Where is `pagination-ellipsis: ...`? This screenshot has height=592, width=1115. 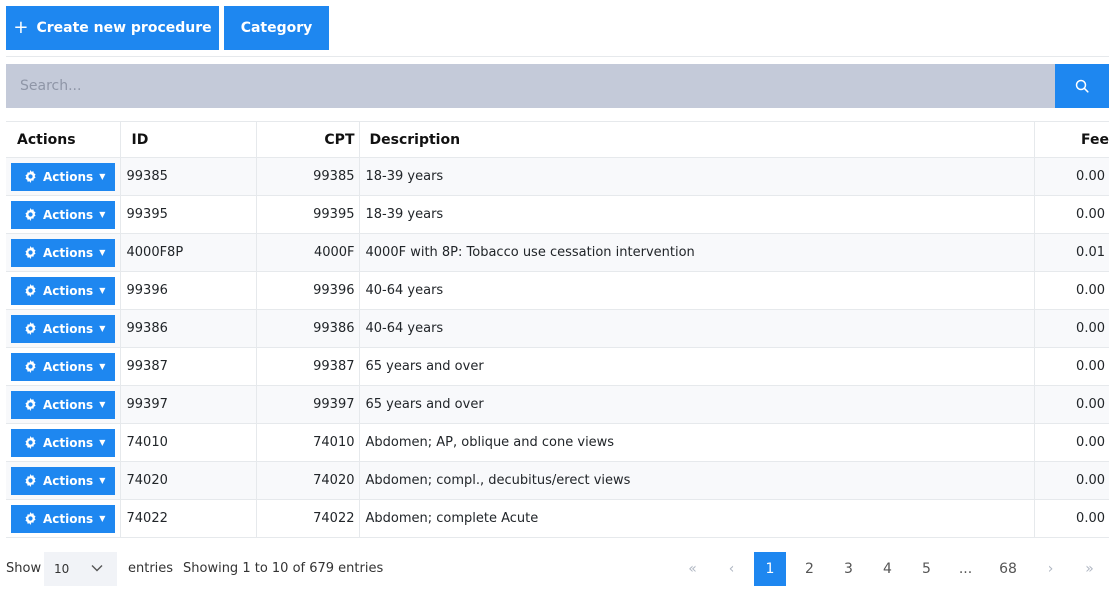
pagination-ellipsis: ... is located at coordinates (965, 569).